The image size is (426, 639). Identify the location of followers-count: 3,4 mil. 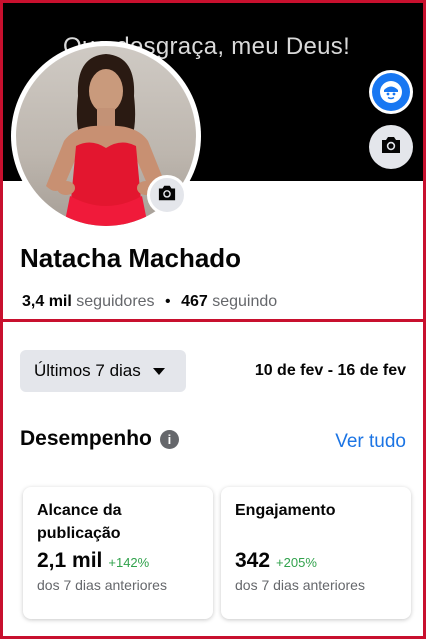
(47, 301).